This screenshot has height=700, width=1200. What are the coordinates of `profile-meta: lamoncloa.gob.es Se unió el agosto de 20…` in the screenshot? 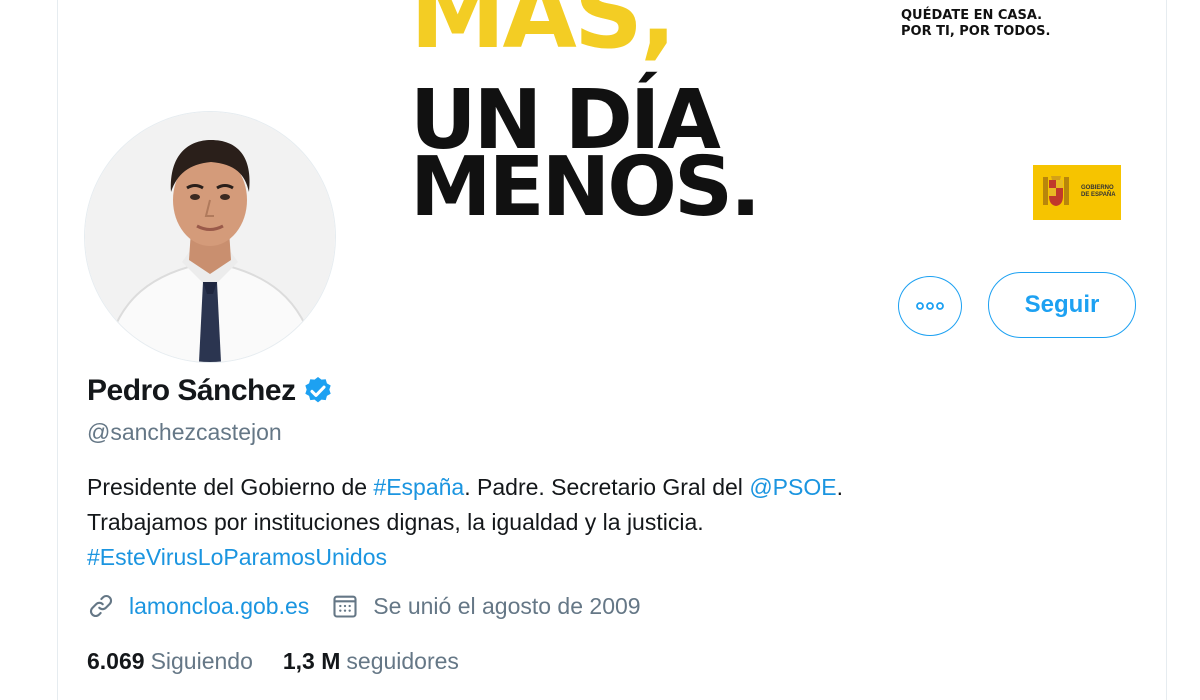 It's located at (375, 606).